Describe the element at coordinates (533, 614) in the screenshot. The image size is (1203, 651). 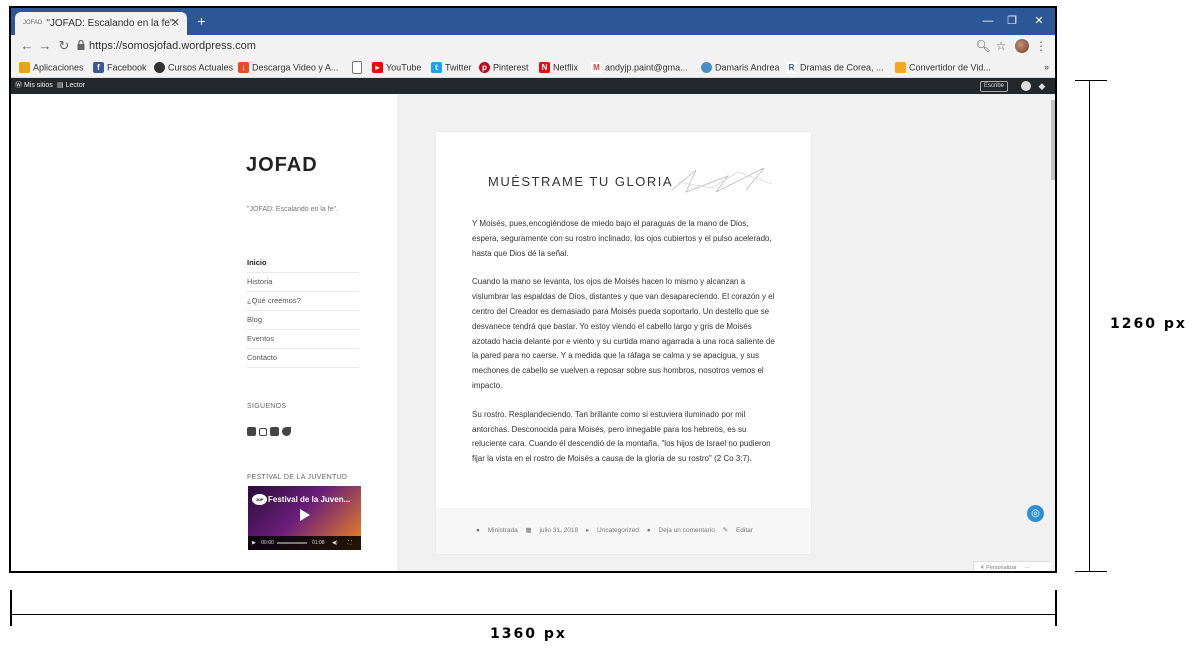
I see `width-dimension-line` at that location.